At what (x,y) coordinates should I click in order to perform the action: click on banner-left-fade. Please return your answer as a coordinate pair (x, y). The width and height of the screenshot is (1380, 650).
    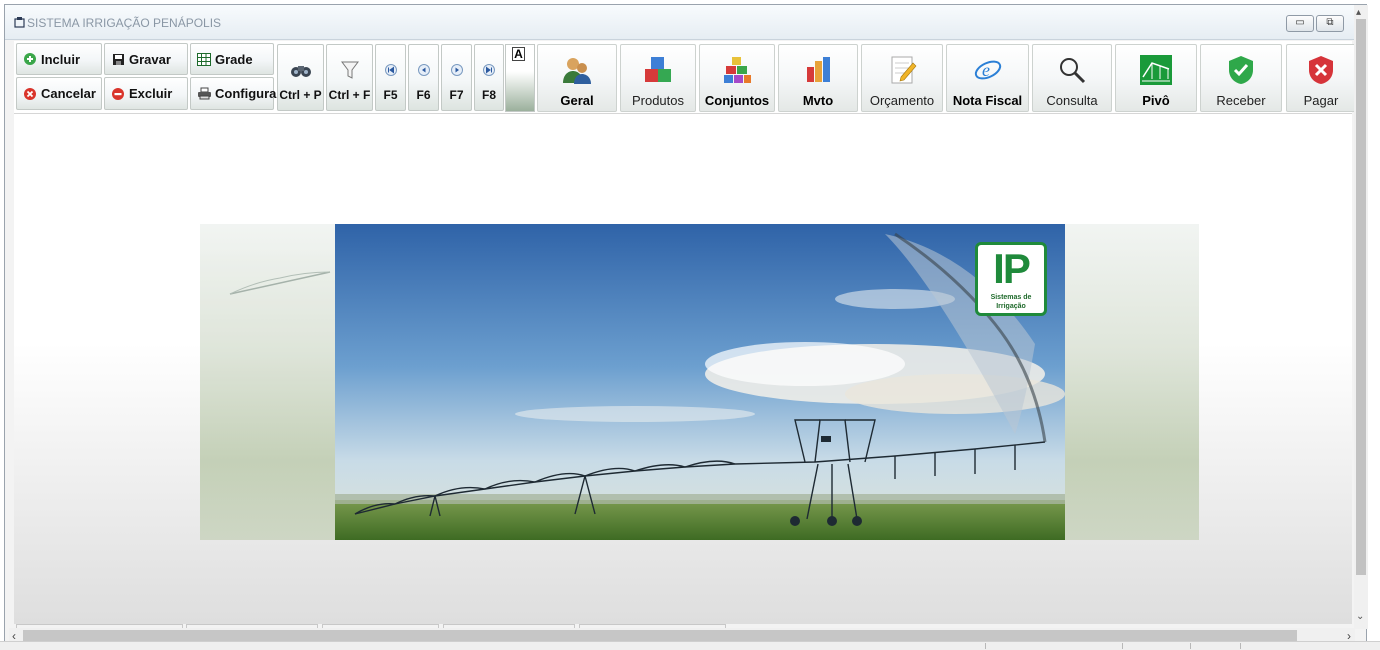
    Looking at the image, I should click on (267, 382).